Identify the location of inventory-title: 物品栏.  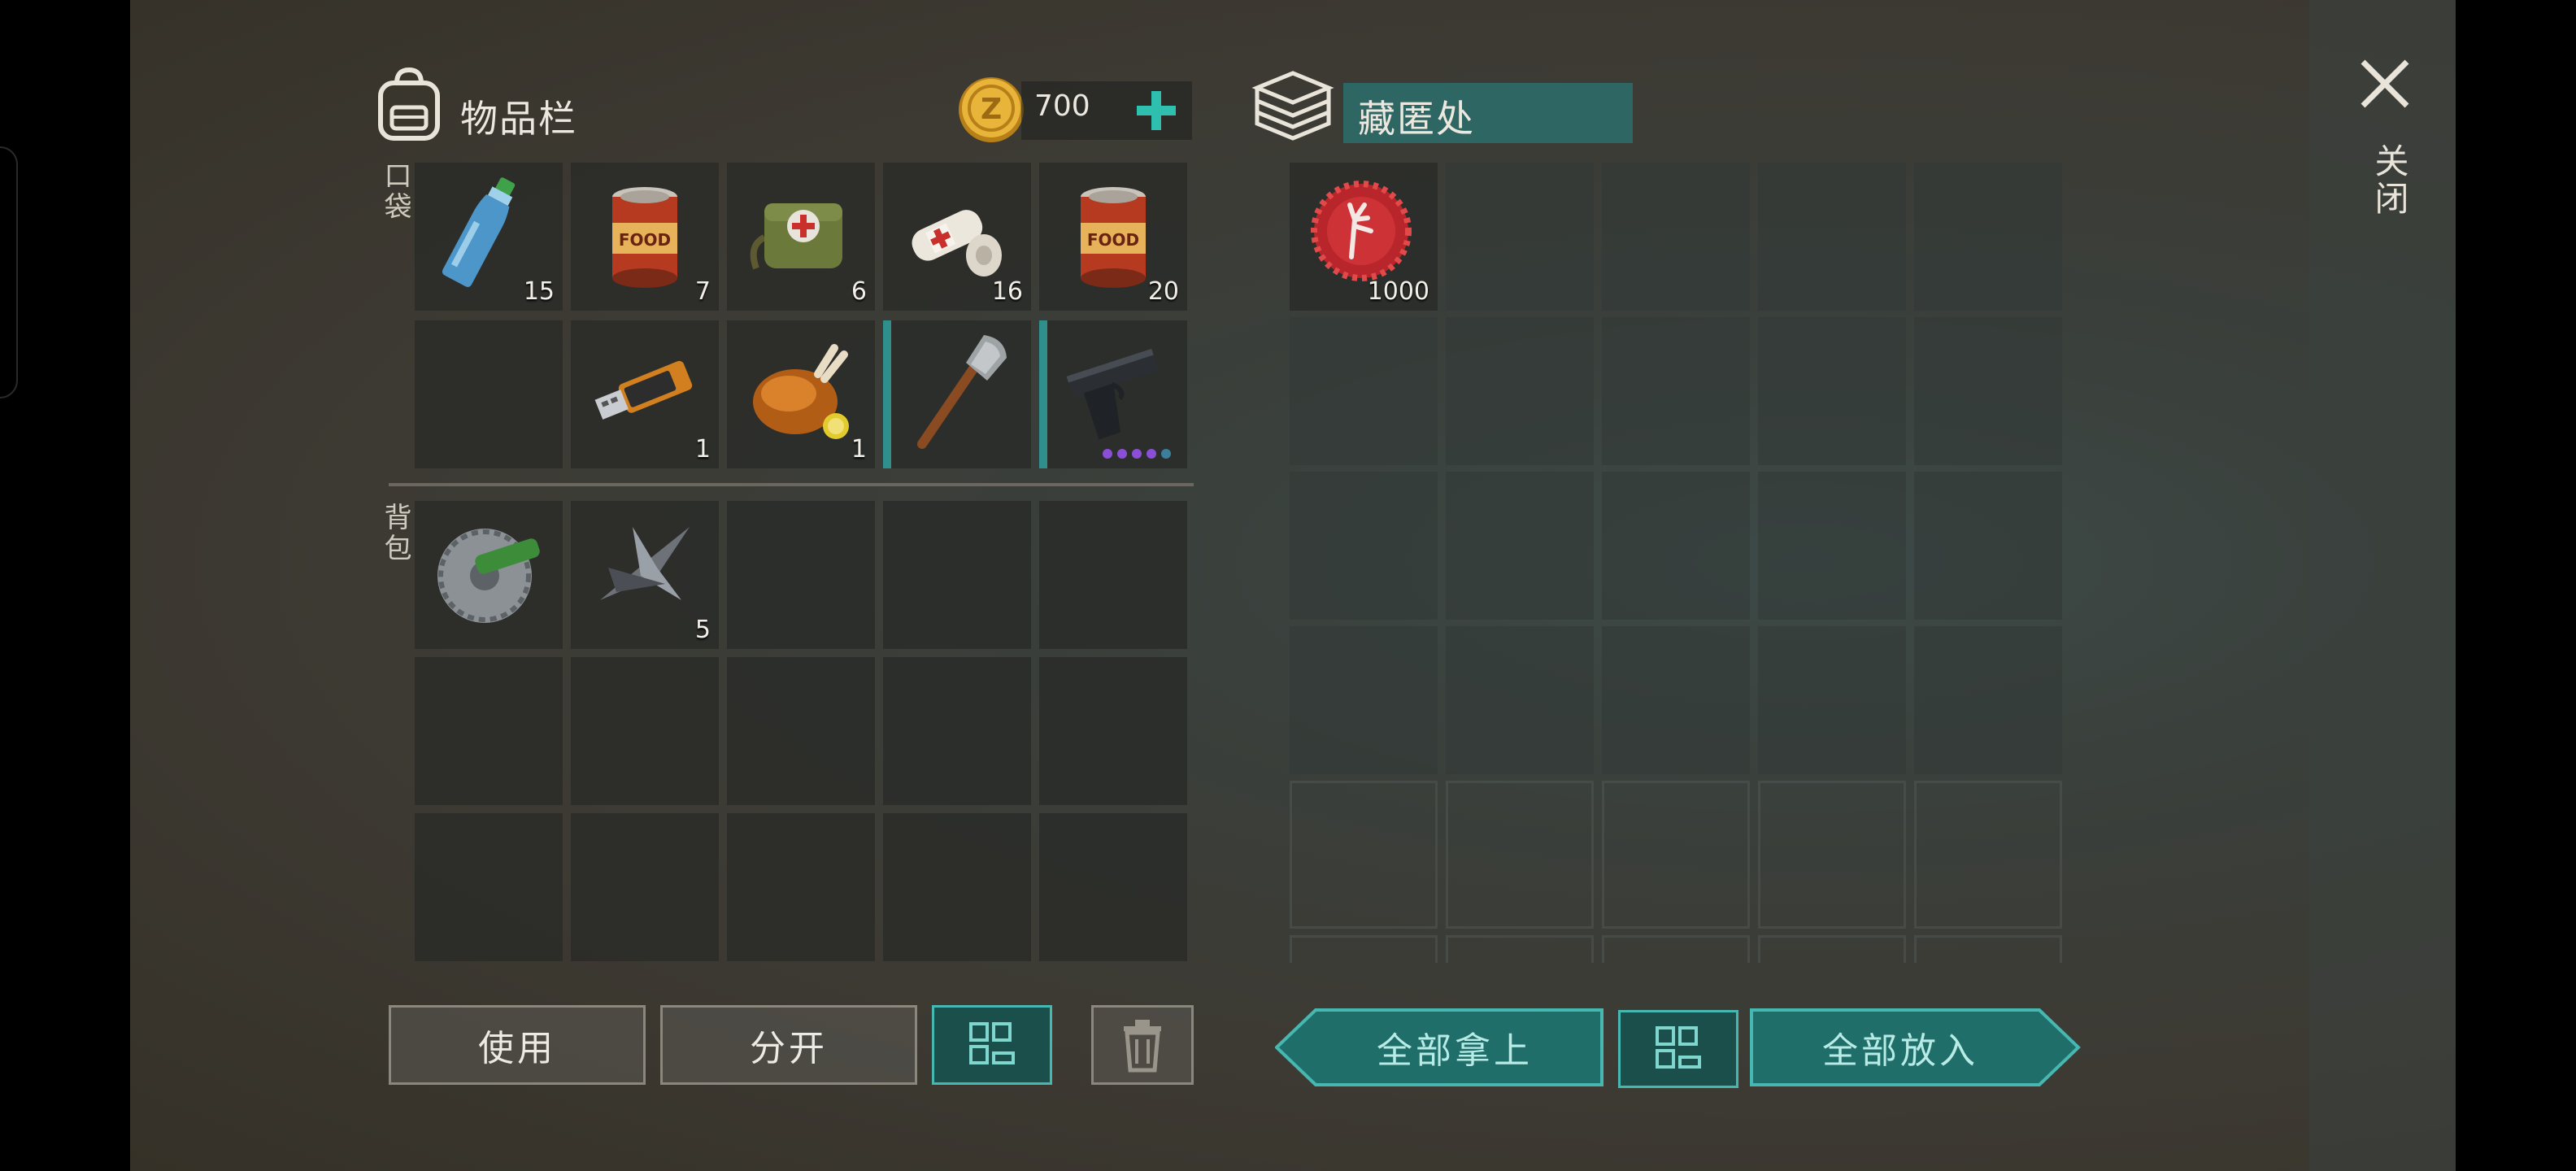
(519, 119).